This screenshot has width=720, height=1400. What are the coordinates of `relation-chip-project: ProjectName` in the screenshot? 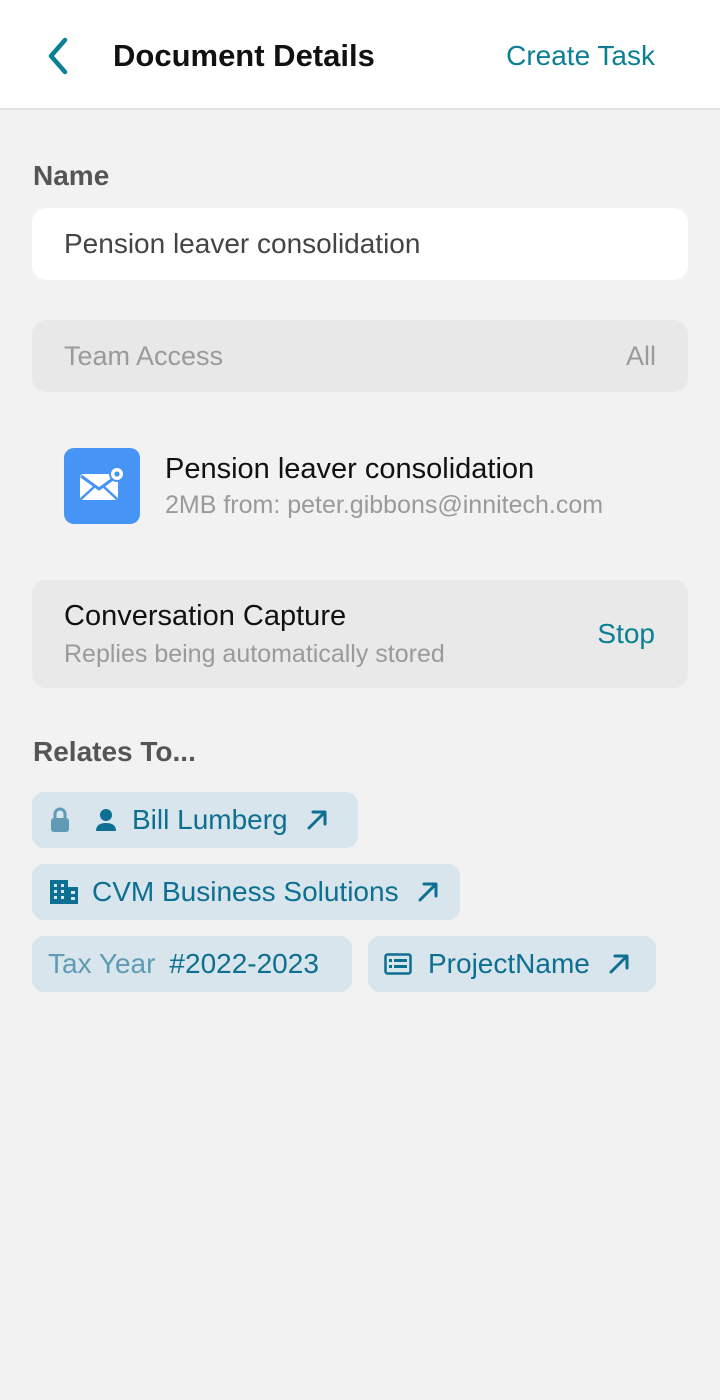 It's located at (512, 964).